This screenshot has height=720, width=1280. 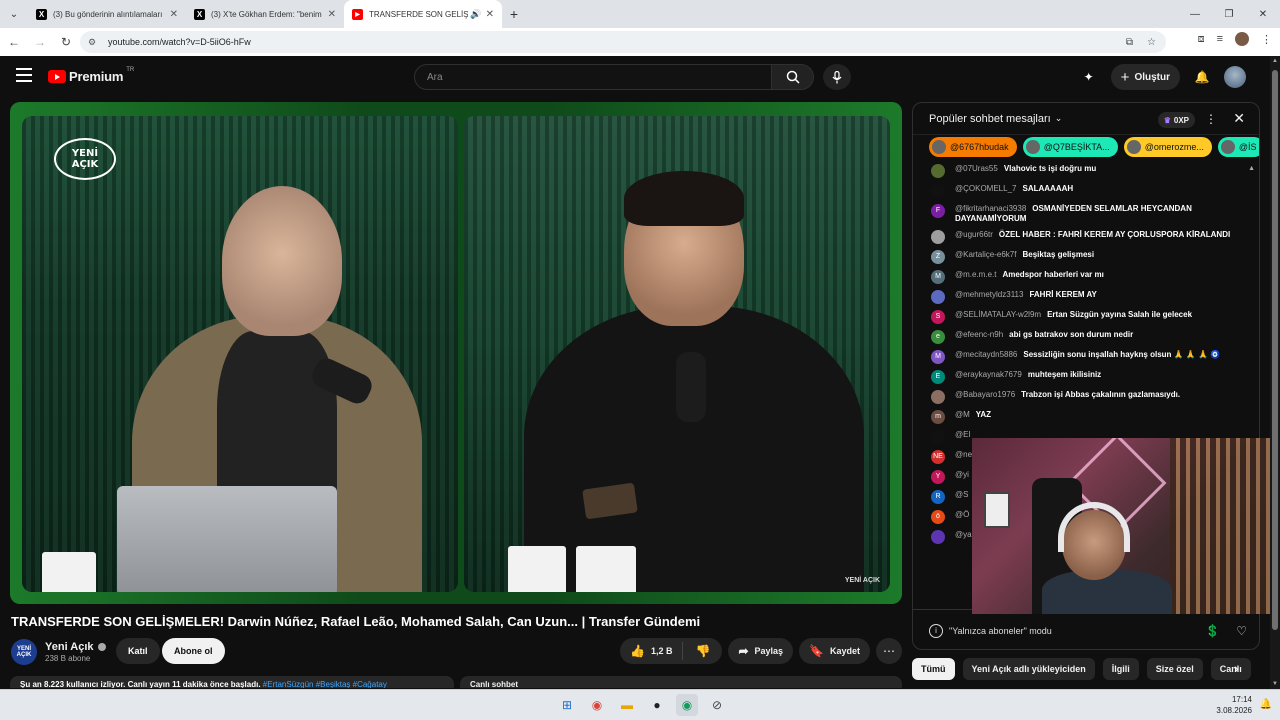 What do you see at coordinates (963, 534) in the screenshot?
I see `chat-author: @ya` at bounding box center [963, 534].